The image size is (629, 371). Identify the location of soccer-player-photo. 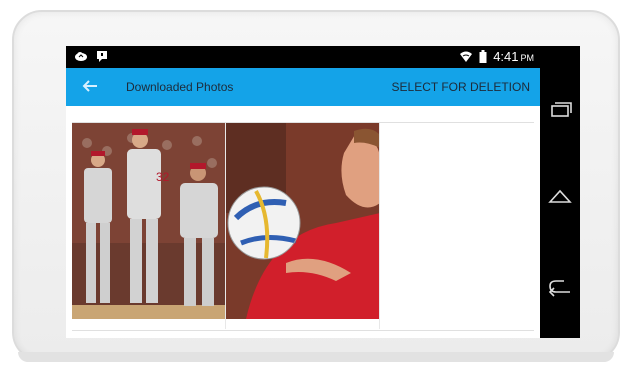
(302, 221).